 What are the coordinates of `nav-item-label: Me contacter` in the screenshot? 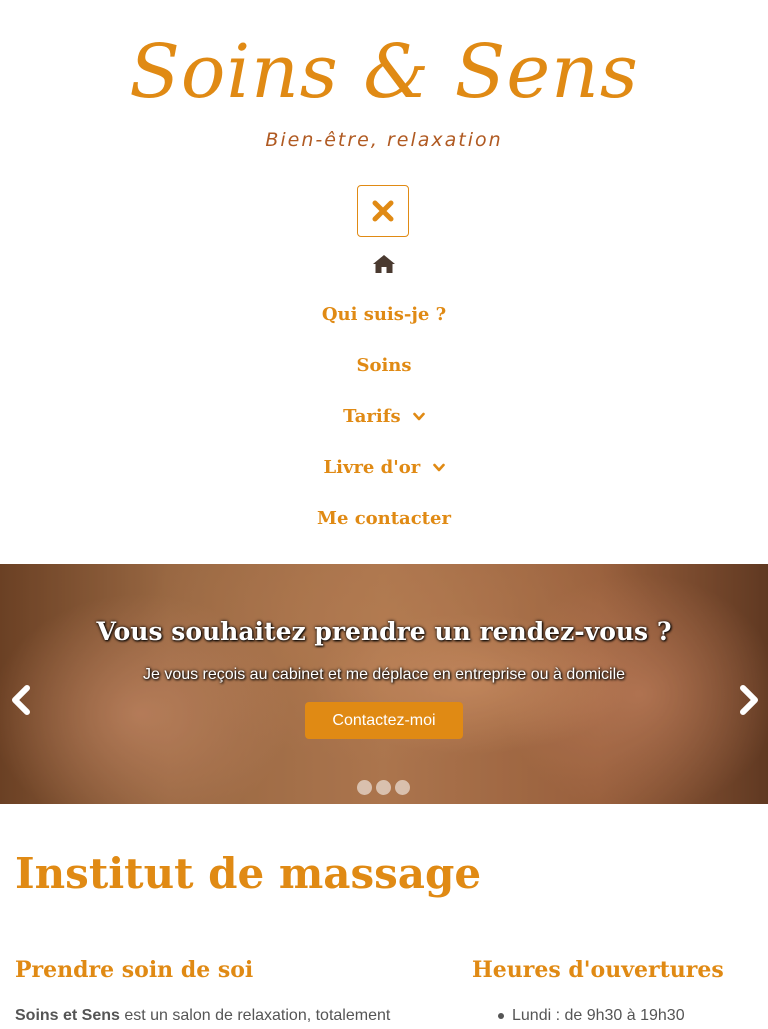 It's located at (384, 518).